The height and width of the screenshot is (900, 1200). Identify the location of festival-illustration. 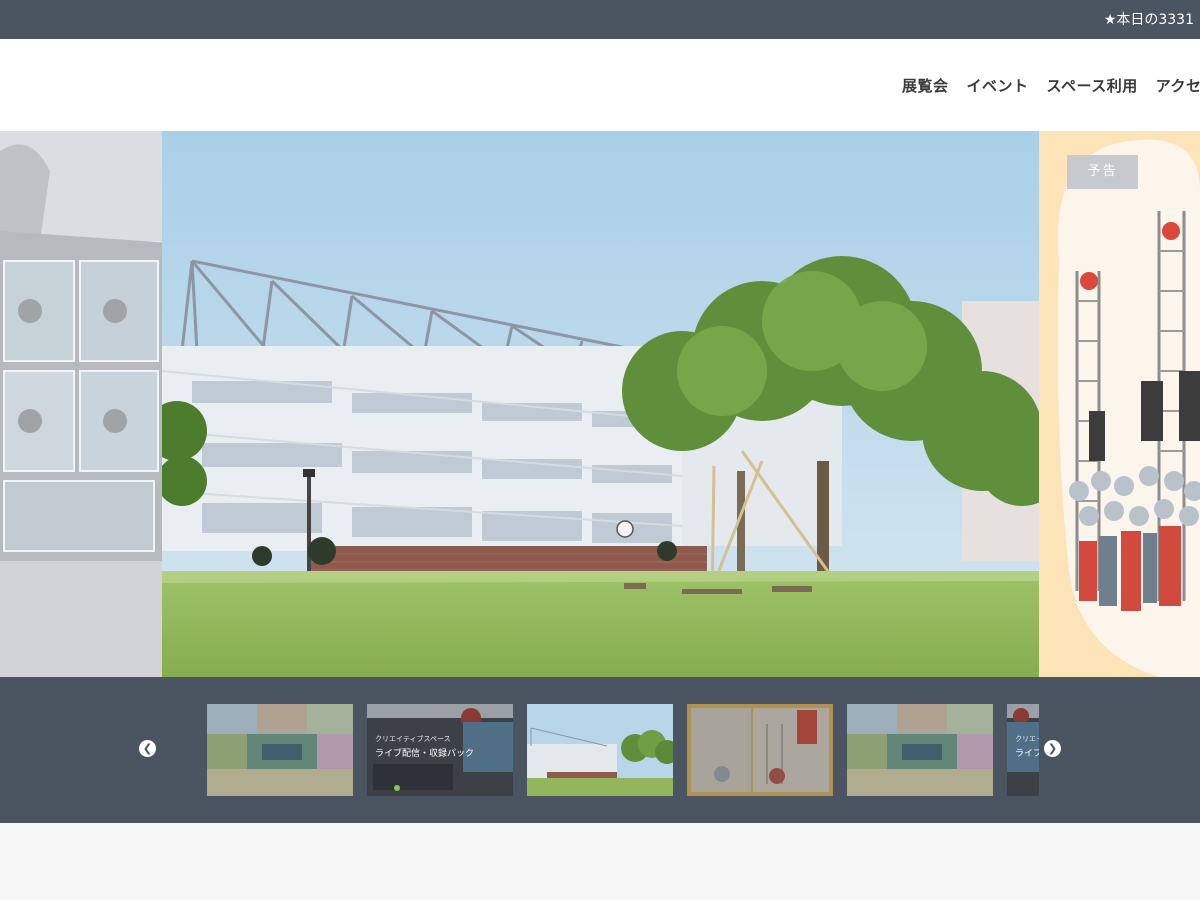
(1119, 404).